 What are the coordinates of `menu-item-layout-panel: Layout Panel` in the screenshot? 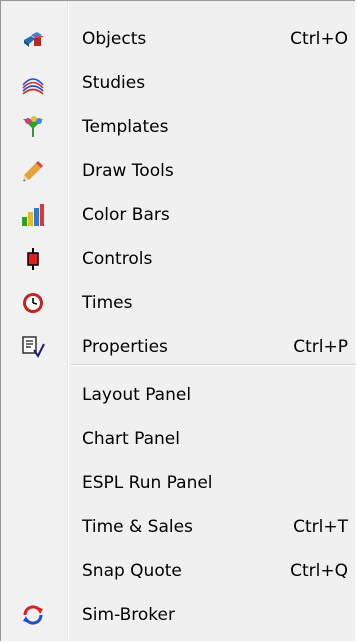 It's located at (178, 395).